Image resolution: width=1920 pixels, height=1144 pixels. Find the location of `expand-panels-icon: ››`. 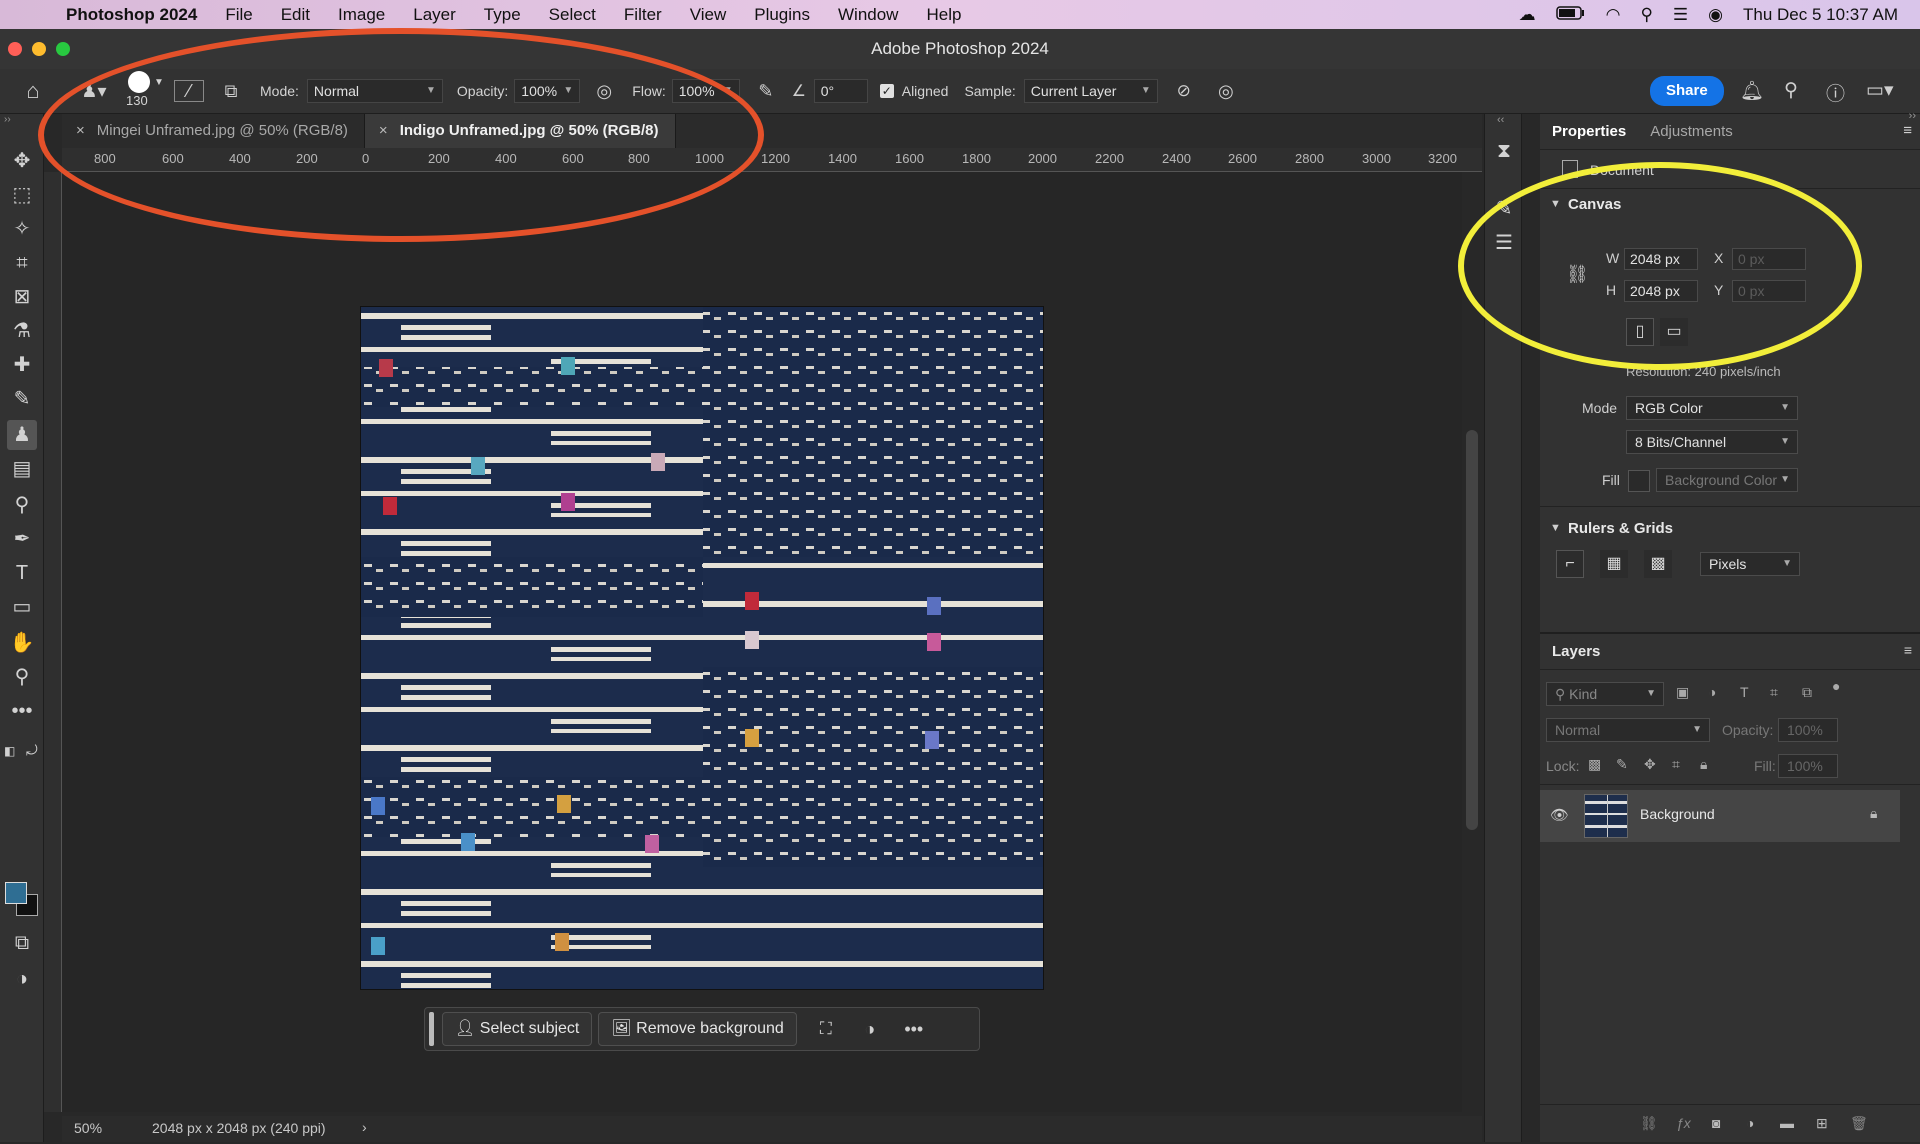

expand-panels-icon: ›› is located at coordinates (1912, 116).